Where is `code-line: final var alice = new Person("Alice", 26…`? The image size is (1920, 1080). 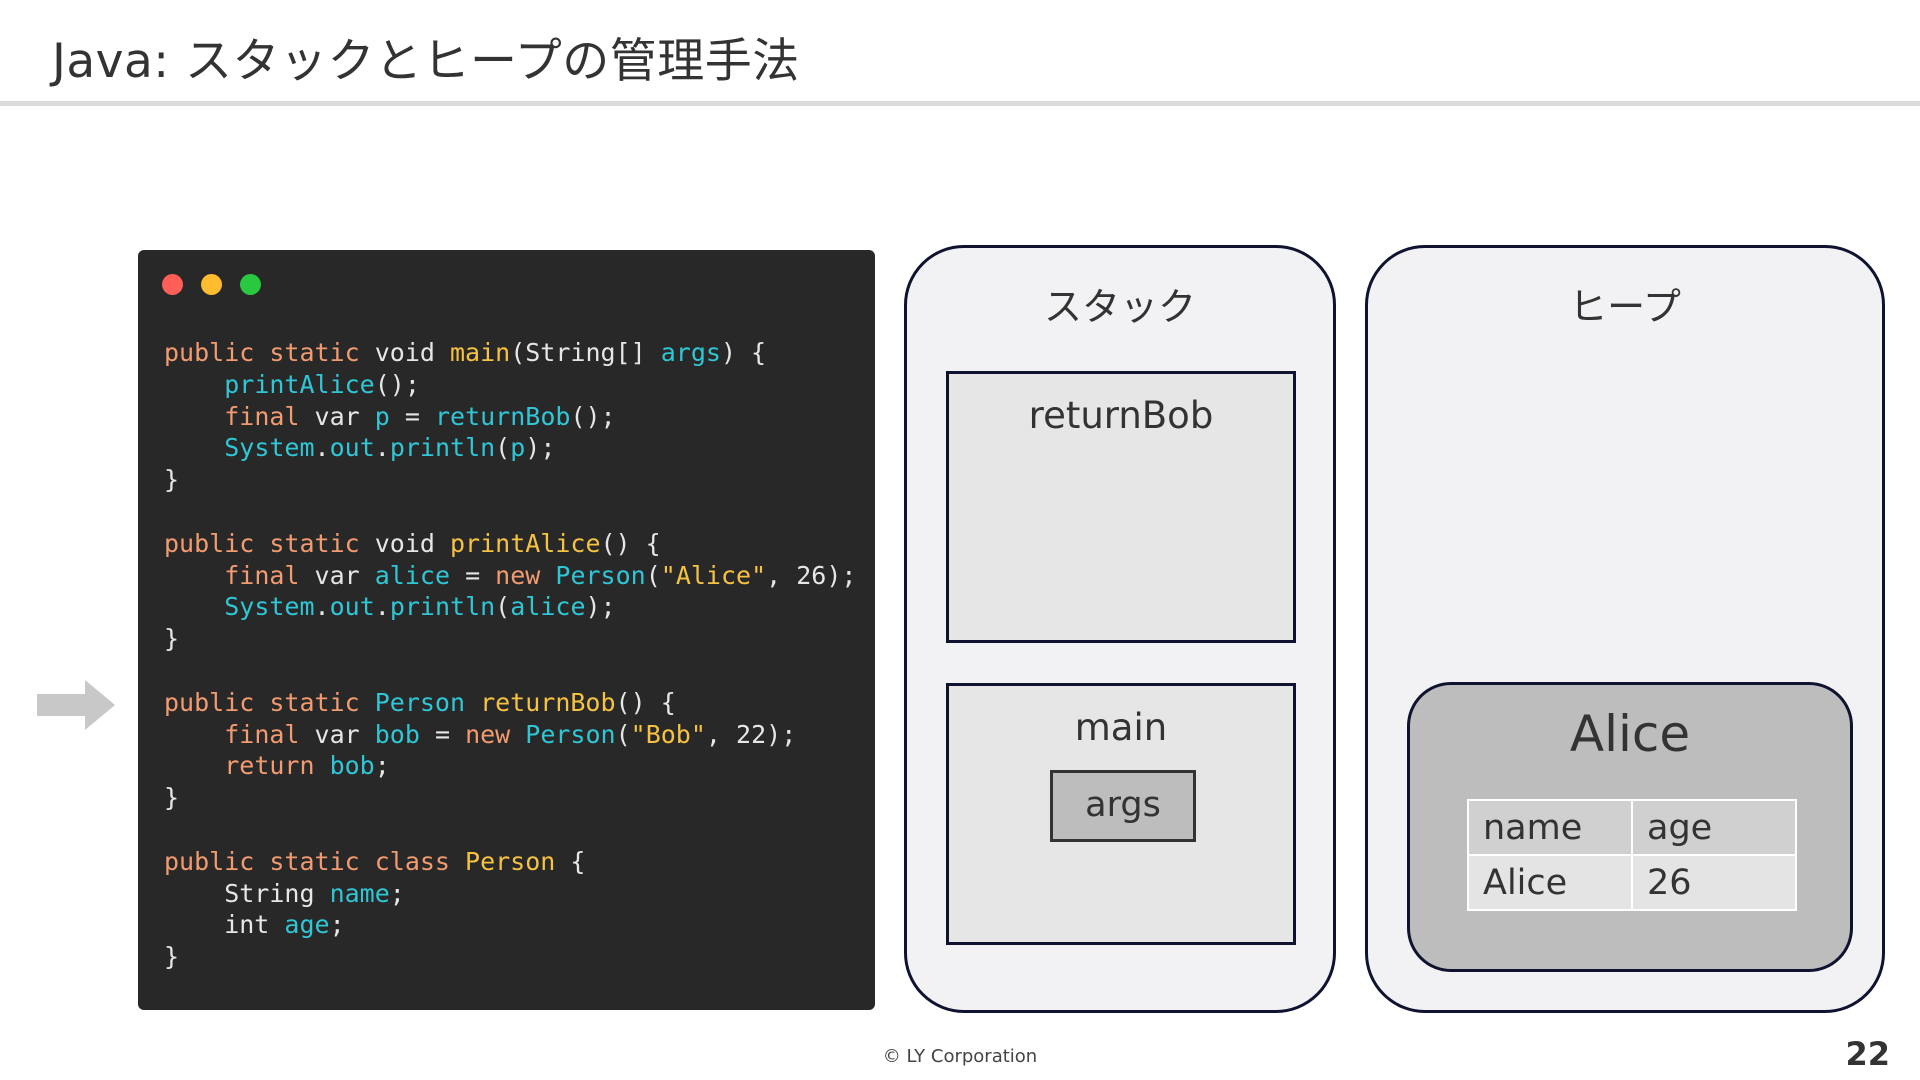 code-line: final var alice = new Person("Alice", 26… is located at coordinates (510, 576).